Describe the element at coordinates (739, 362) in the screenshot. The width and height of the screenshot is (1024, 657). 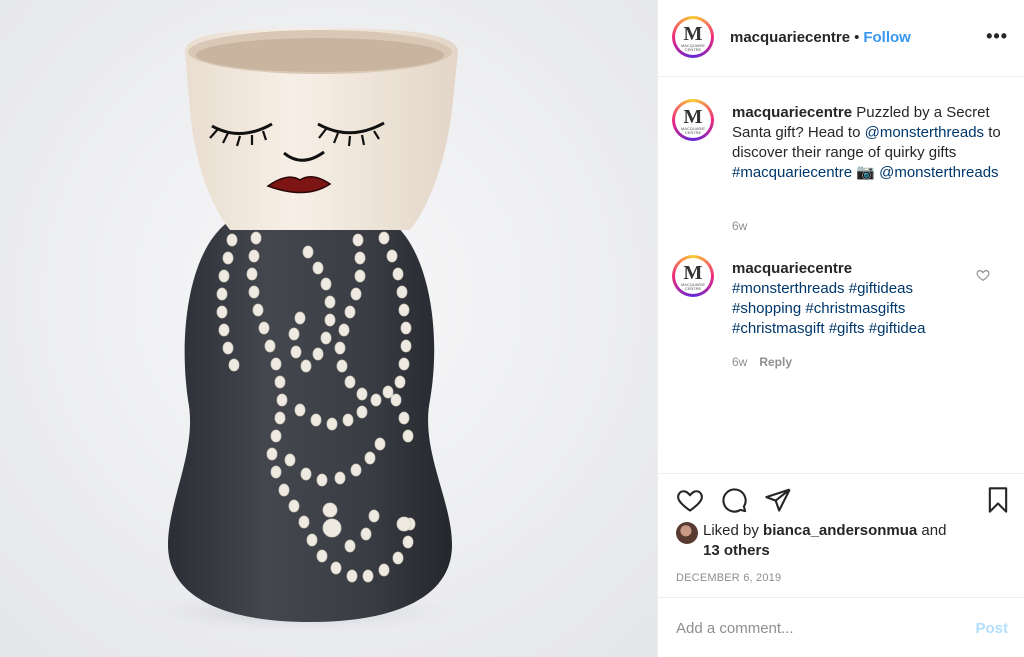
I see `comment-timestamp: 6w` at that location.